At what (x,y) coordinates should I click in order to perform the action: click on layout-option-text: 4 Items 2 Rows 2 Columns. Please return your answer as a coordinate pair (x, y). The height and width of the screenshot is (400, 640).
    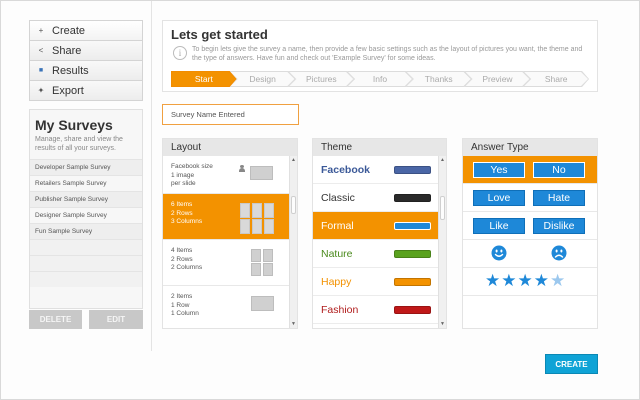
    Looking at the image, I should click on (186, 260).